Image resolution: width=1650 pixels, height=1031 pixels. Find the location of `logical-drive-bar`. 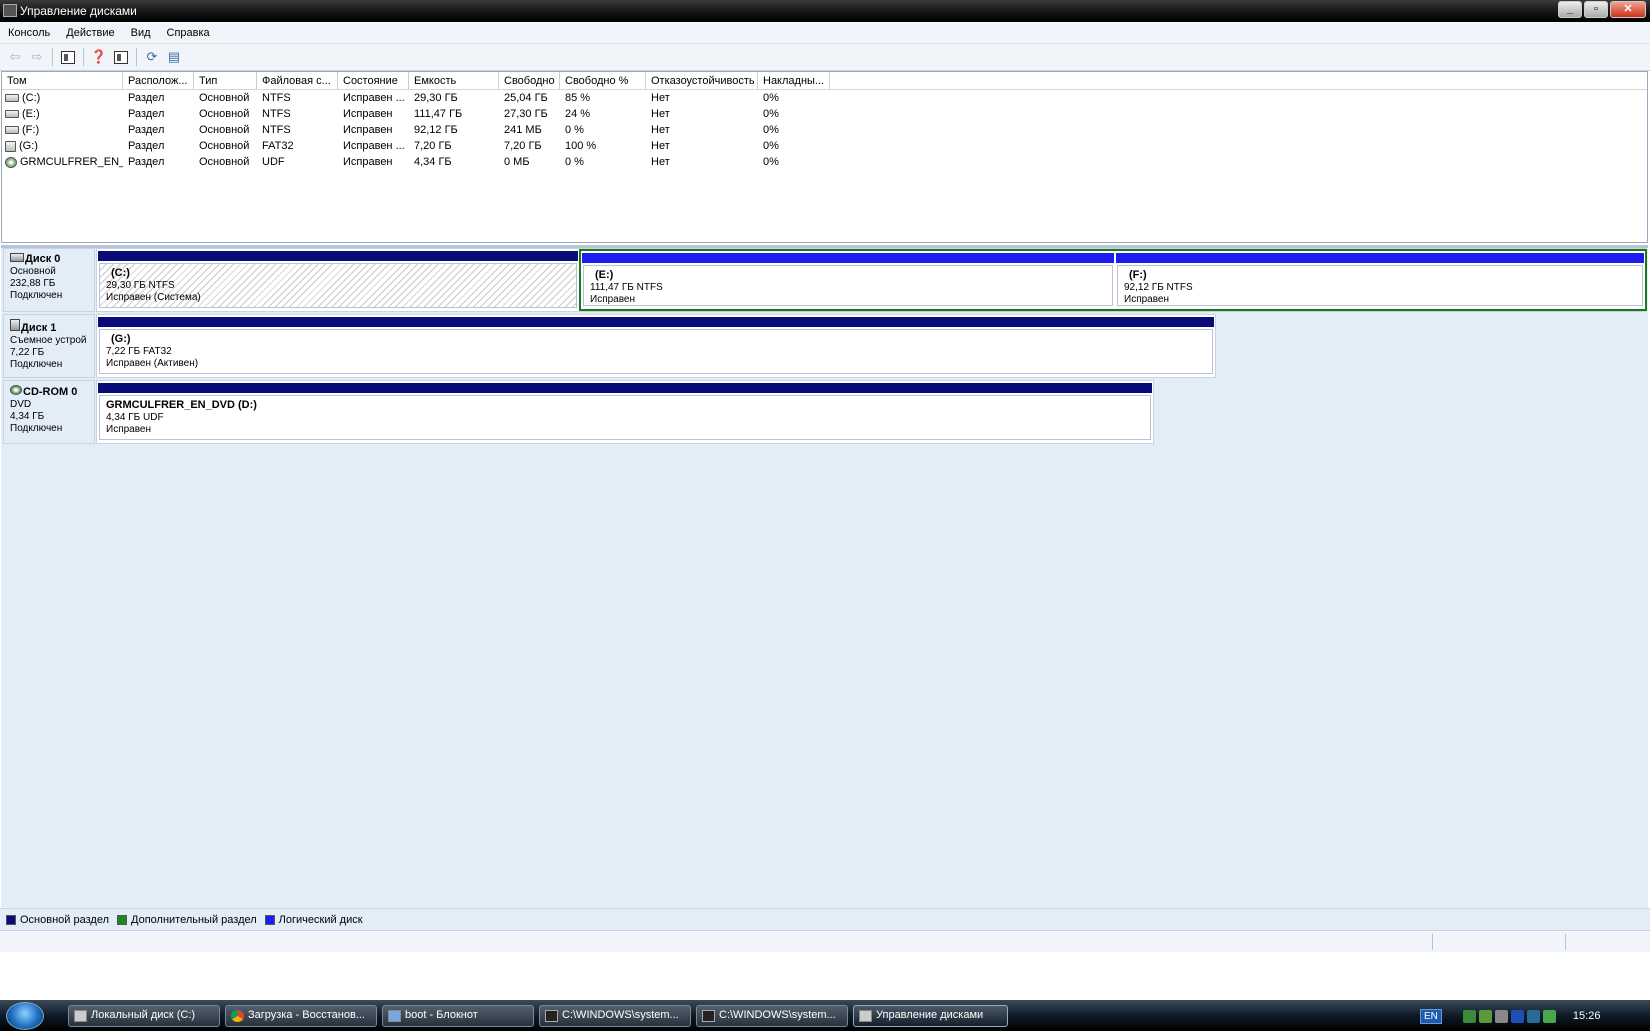

logical-drive-bar is located at coordinates (1380, 258).